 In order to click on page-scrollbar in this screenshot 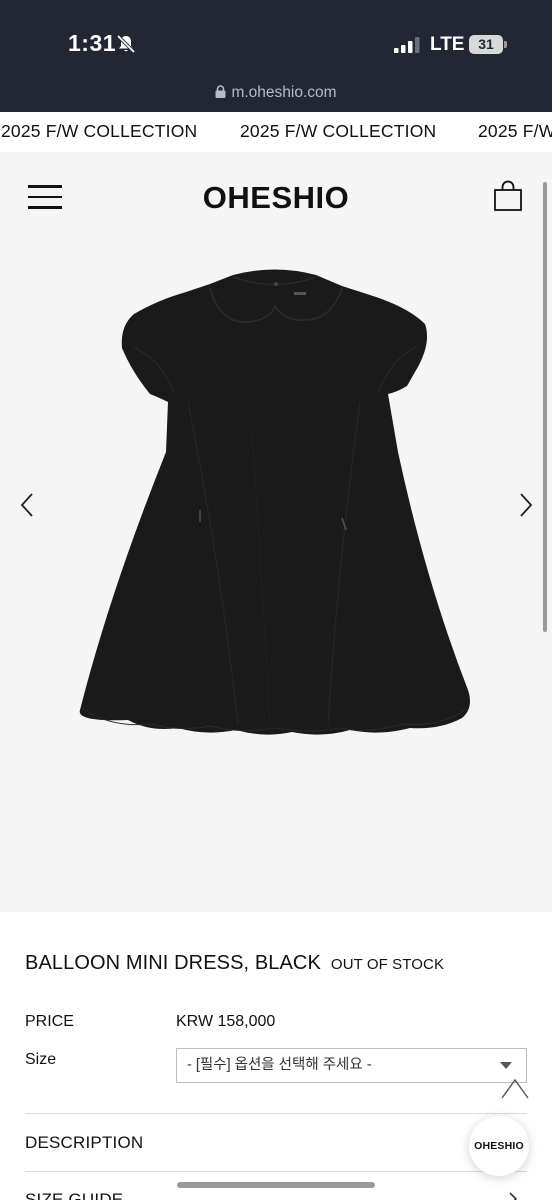, I will do `click(545, 407)`.